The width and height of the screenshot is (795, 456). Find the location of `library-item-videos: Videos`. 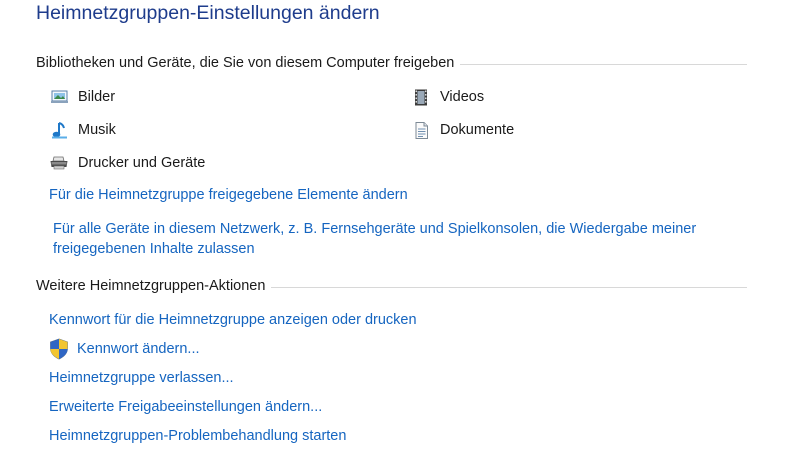

library-item-videos: Videos is located at coordinates (448, 97).